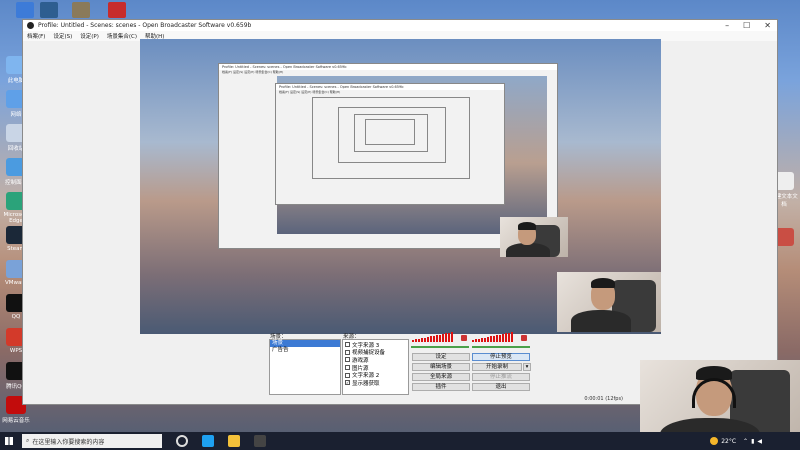 This screenshot has width=800, height=450. Describe the element at coordinates (305, 343) in the screenshot. I see `scene-item: 场景` at that location.